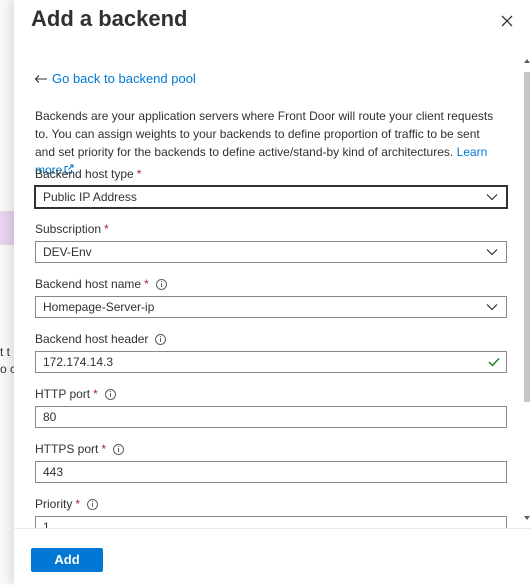  Describe the element at coordinates (67, 560) in the screenshot. I see `add-button: Add` at that location.